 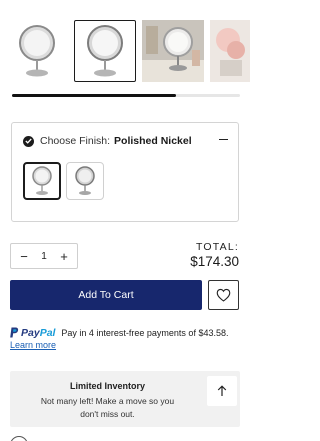 I want to click on finish-option-polished-nickel, so click(x=42, y=181).